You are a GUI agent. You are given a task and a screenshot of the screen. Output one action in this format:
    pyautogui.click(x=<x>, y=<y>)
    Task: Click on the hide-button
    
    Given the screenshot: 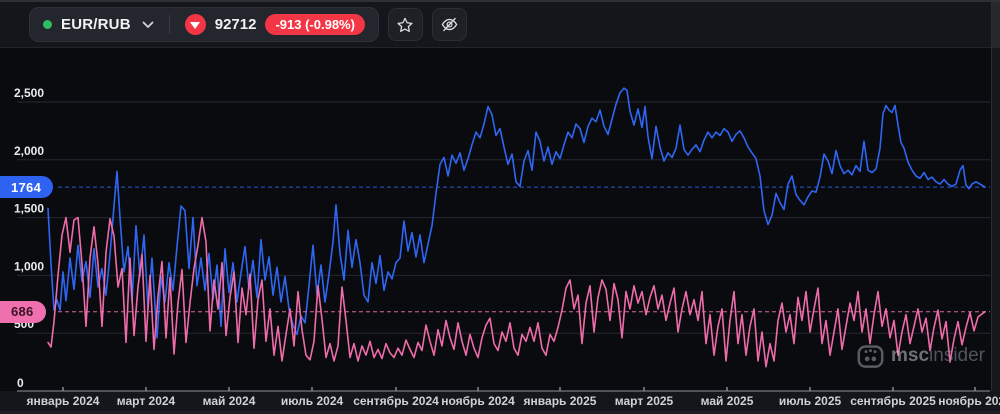 What is the action you would take?
    pyautogui.click(x=449, y=24)
    